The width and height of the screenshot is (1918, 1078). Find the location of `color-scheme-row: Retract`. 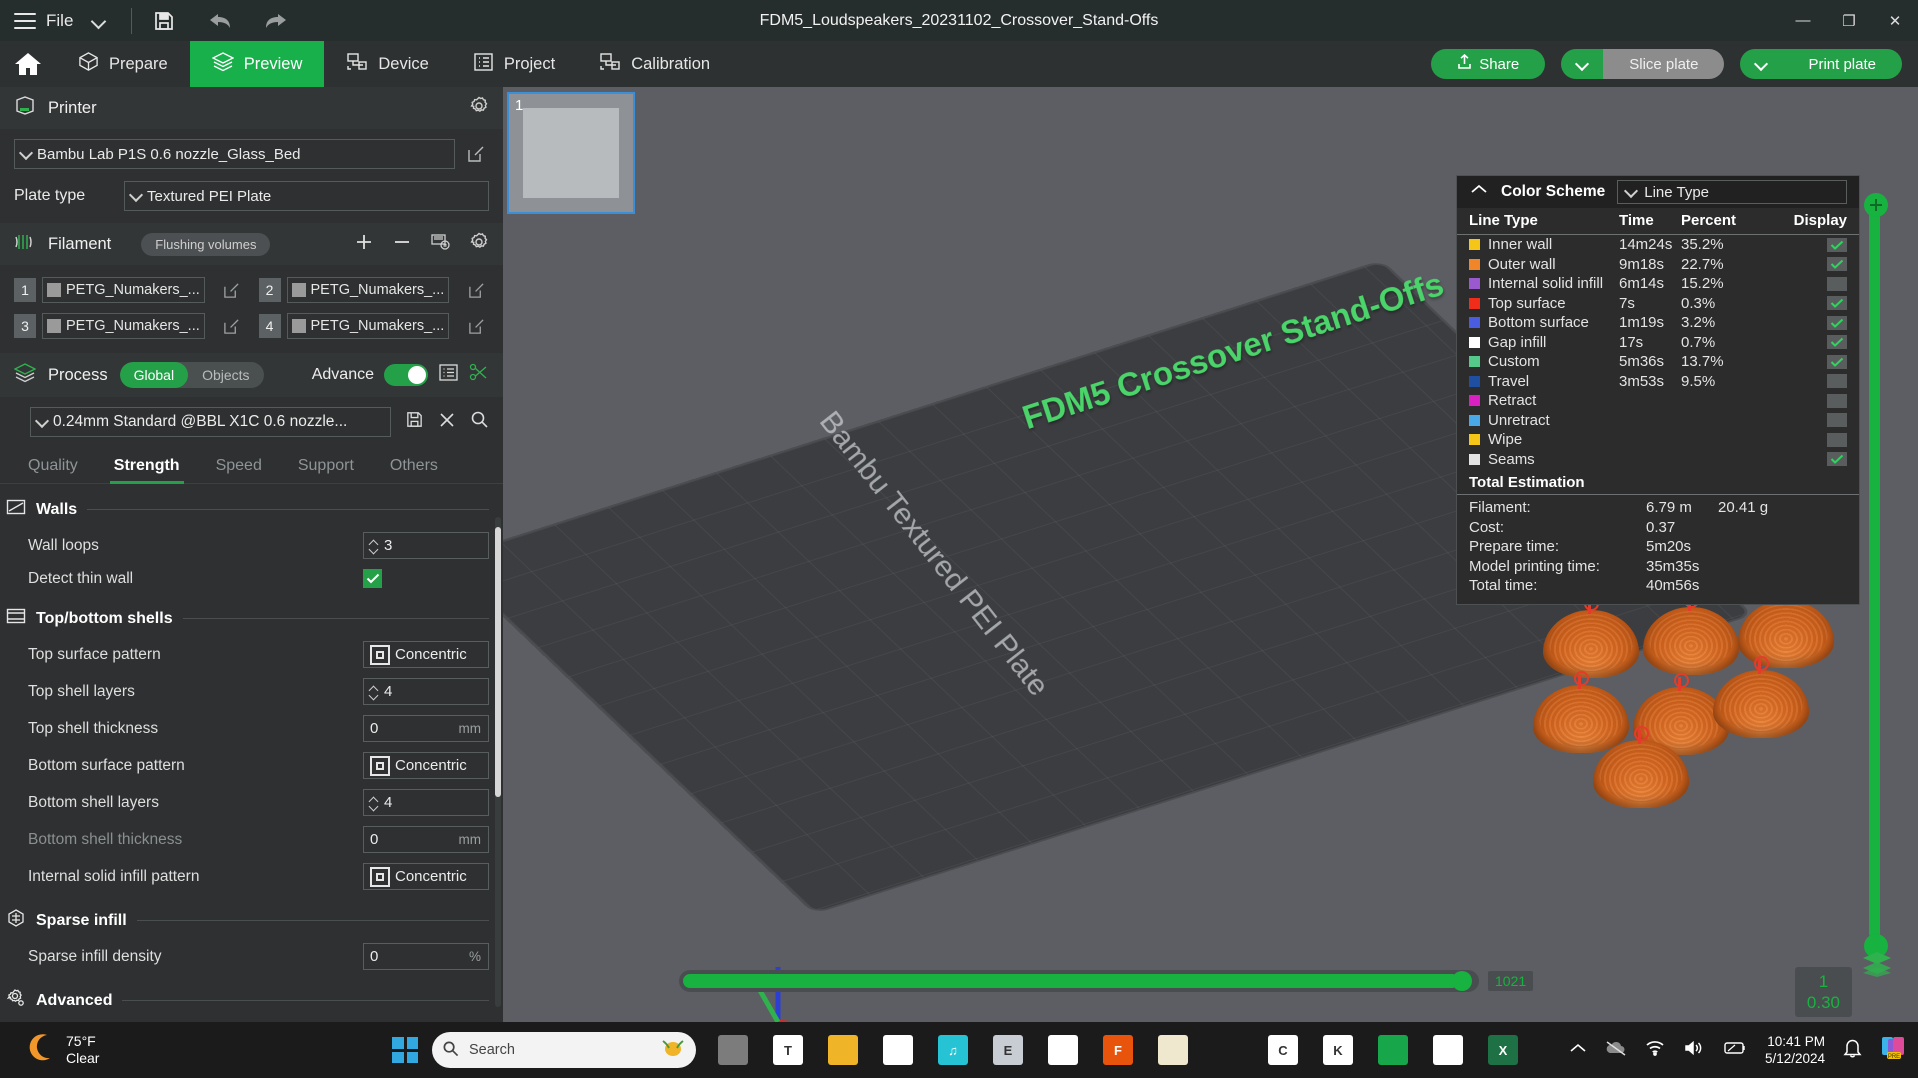

color-scheme-row: Retract is located at coordinates (1658, 401).